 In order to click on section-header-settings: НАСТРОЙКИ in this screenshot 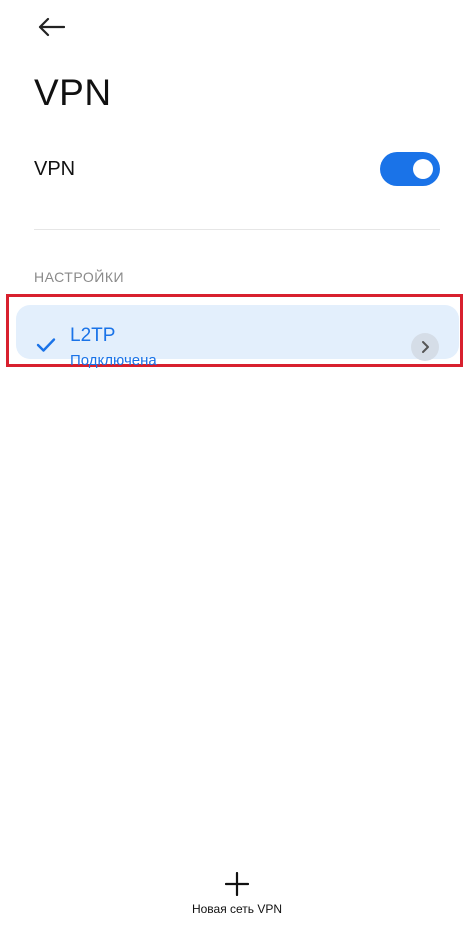, I will do `click(79, 277)`.